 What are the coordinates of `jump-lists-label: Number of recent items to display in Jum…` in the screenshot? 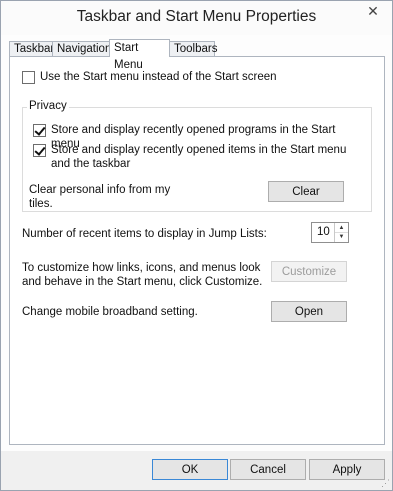 It's located at (144, 234).